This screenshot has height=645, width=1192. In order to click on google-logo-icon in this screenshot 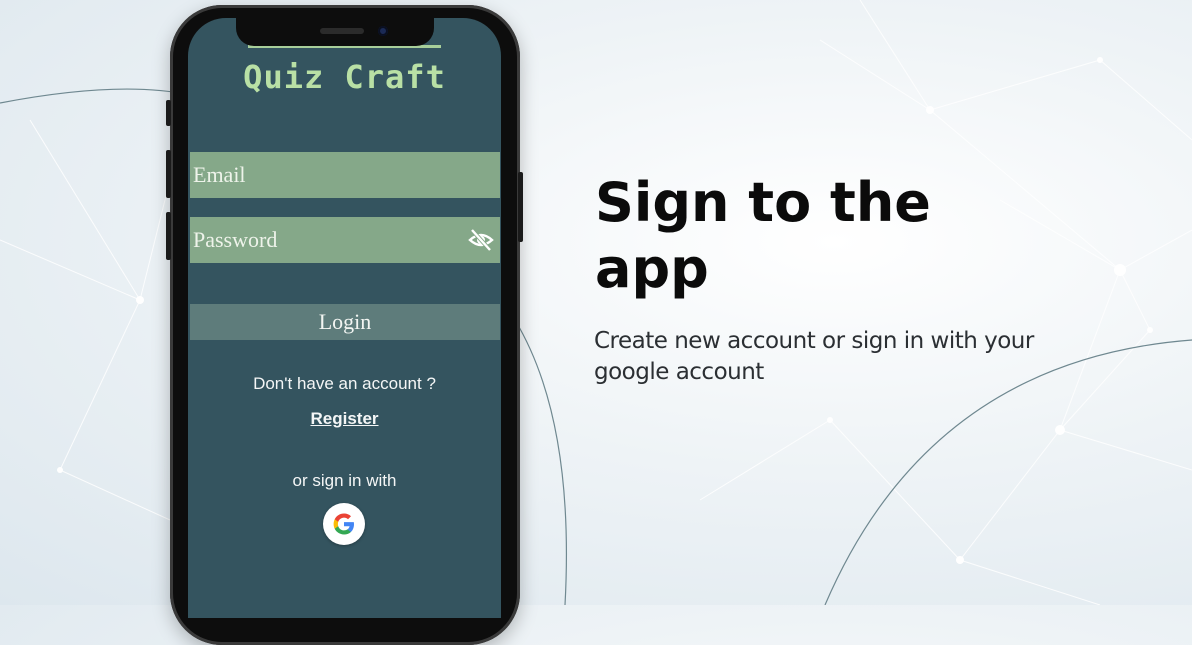, I will do `click(343, 524)`.